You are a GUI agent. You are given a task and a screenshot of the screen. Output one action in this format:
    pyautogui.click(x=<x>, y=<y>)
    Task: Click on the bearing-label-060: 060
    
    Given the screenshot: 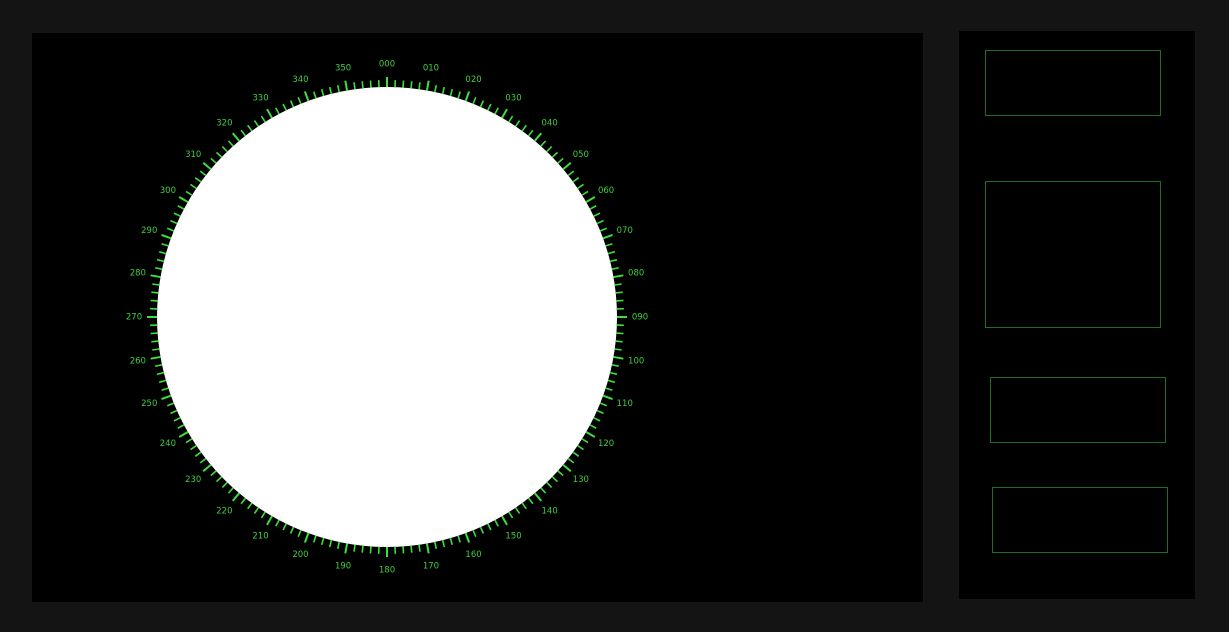 What is the action you would take?
    pyautogui.click(x=606, y=191)
    